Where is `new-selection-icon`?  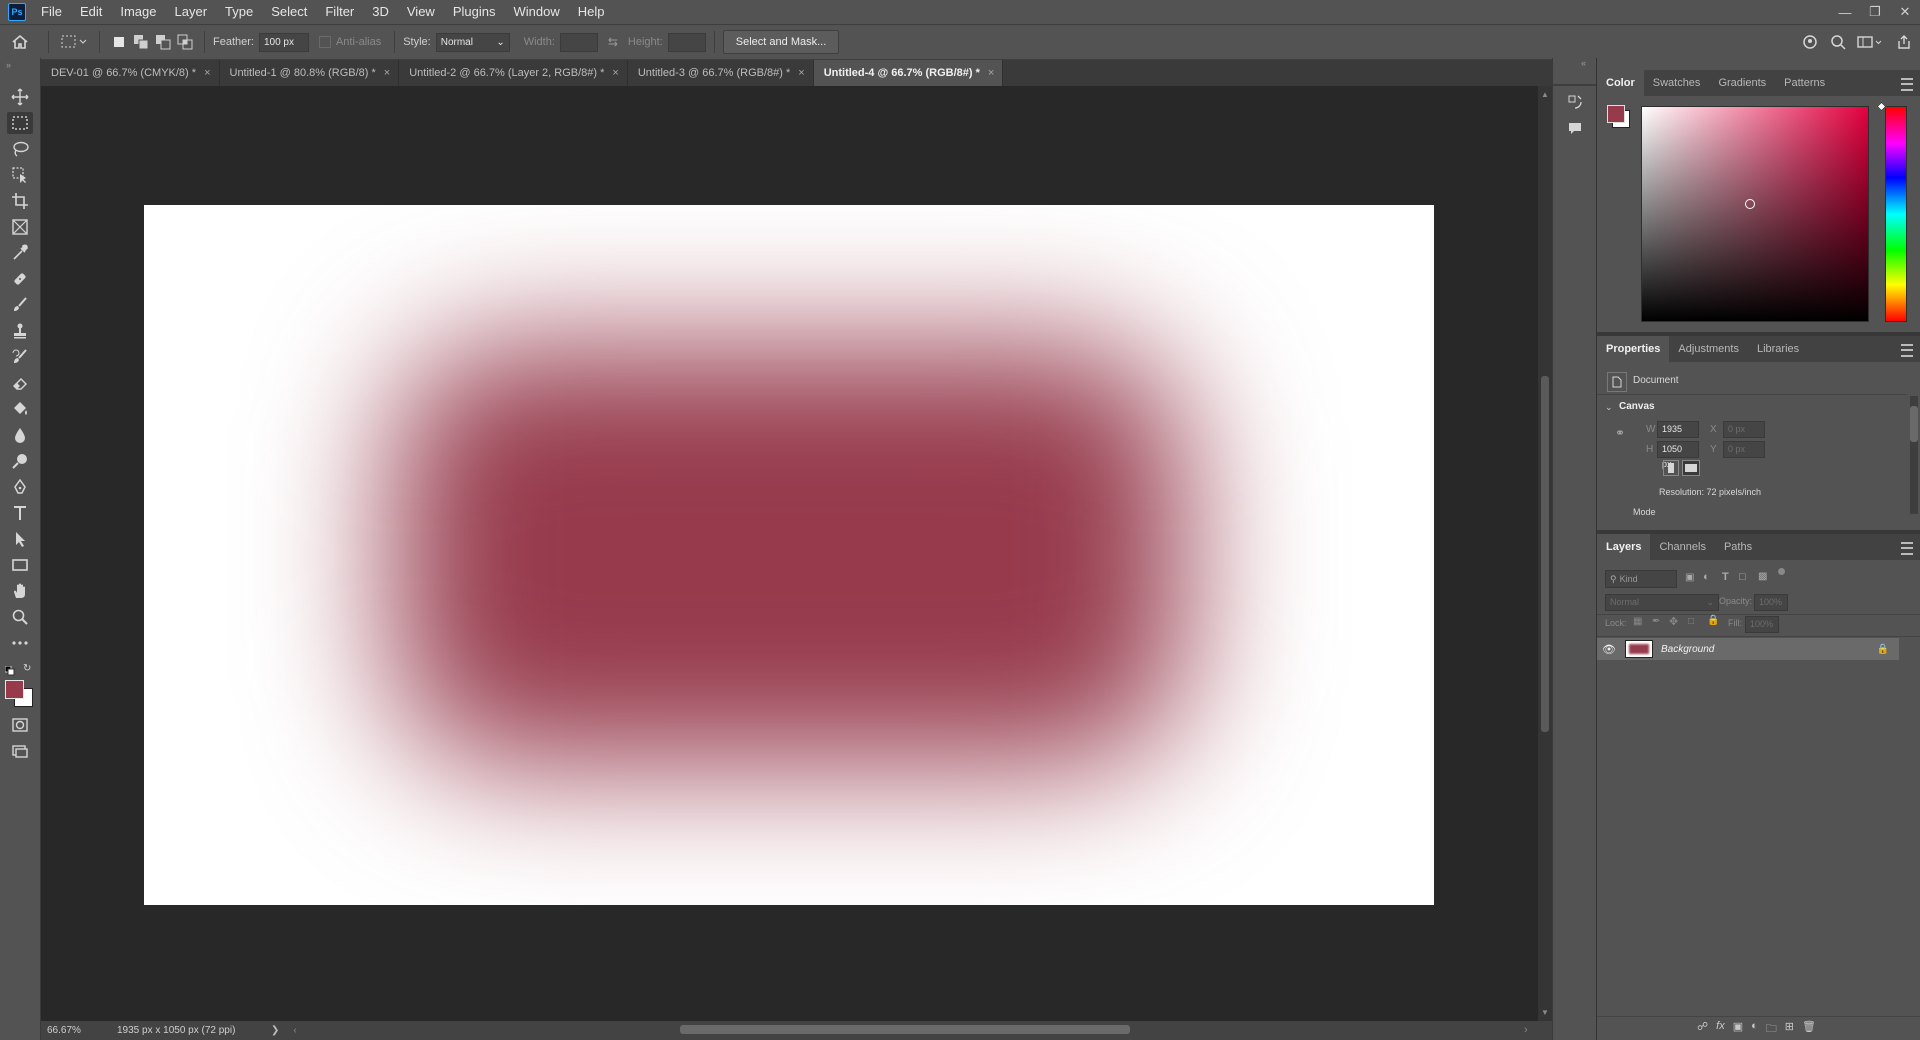
new-selection-icon is located at coordinates (119, 42).